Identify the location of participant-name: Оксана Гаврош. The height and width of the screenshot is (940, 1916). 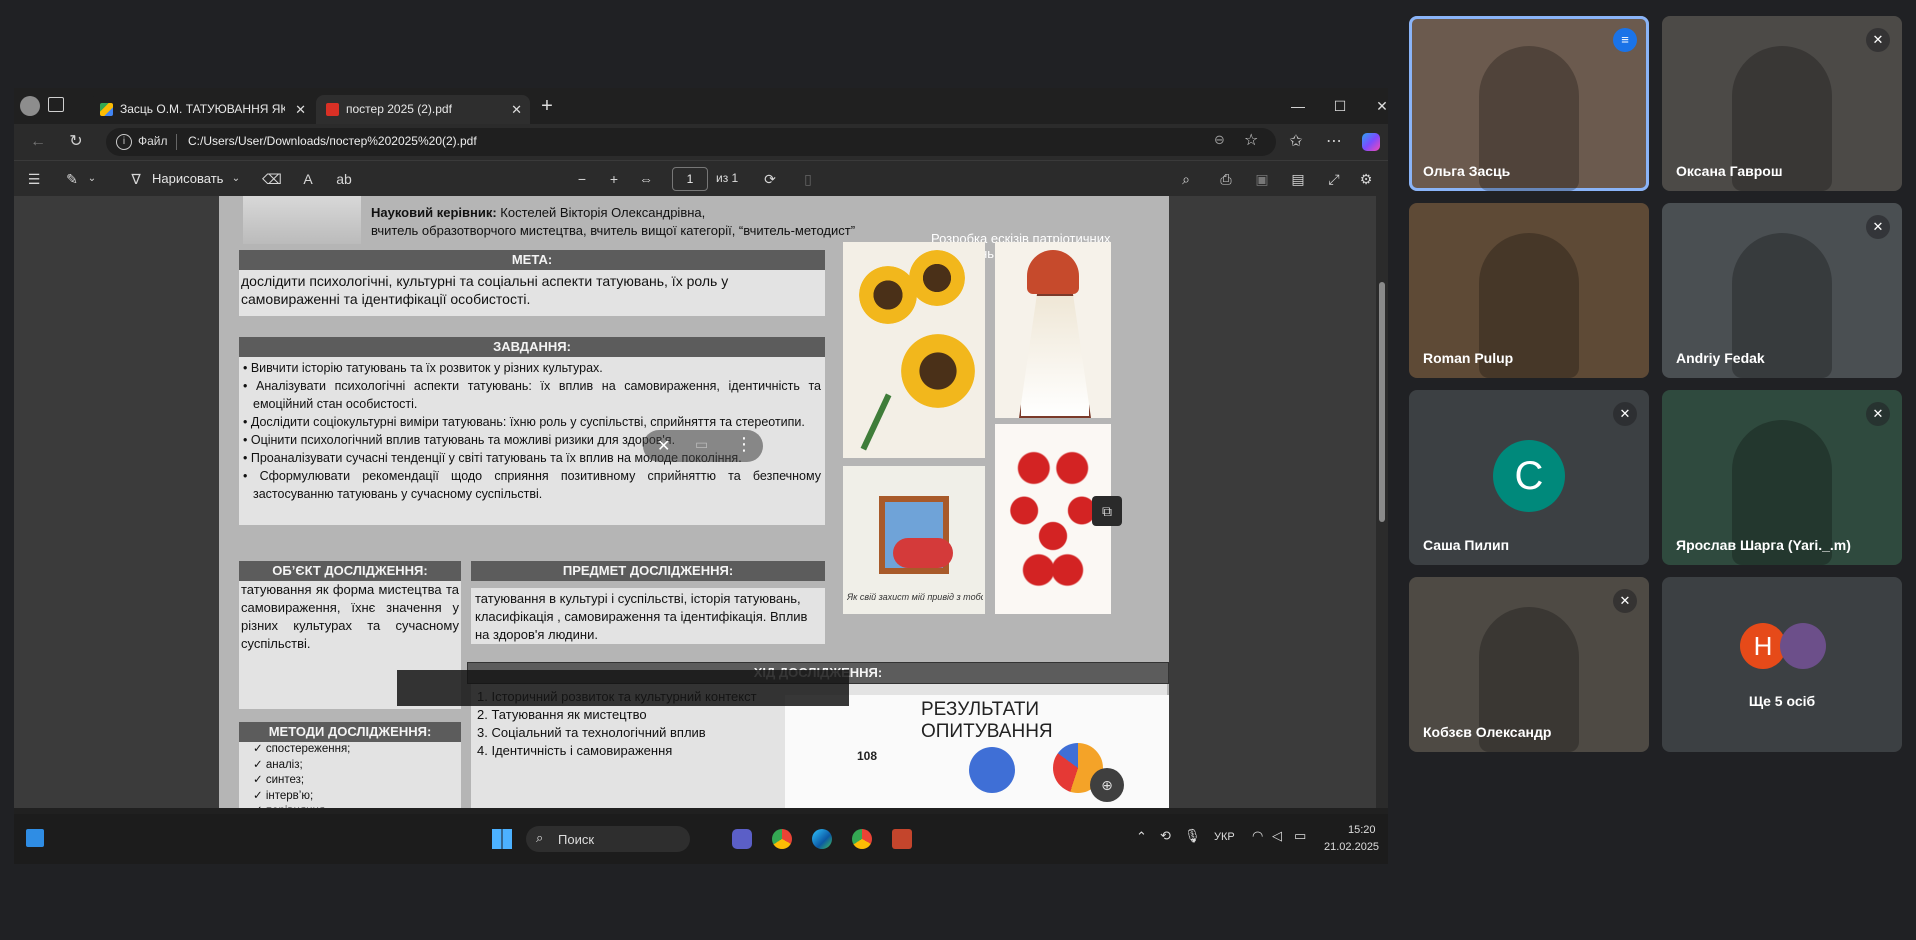
(1729, 171).